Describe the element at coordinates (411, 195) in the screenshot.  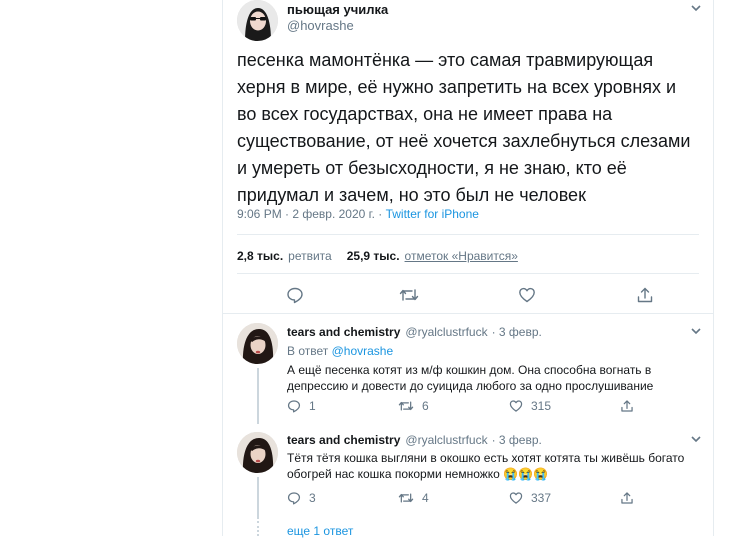
I see `tweet-text-line: придумал и зачем, но это был не человек` at that location.